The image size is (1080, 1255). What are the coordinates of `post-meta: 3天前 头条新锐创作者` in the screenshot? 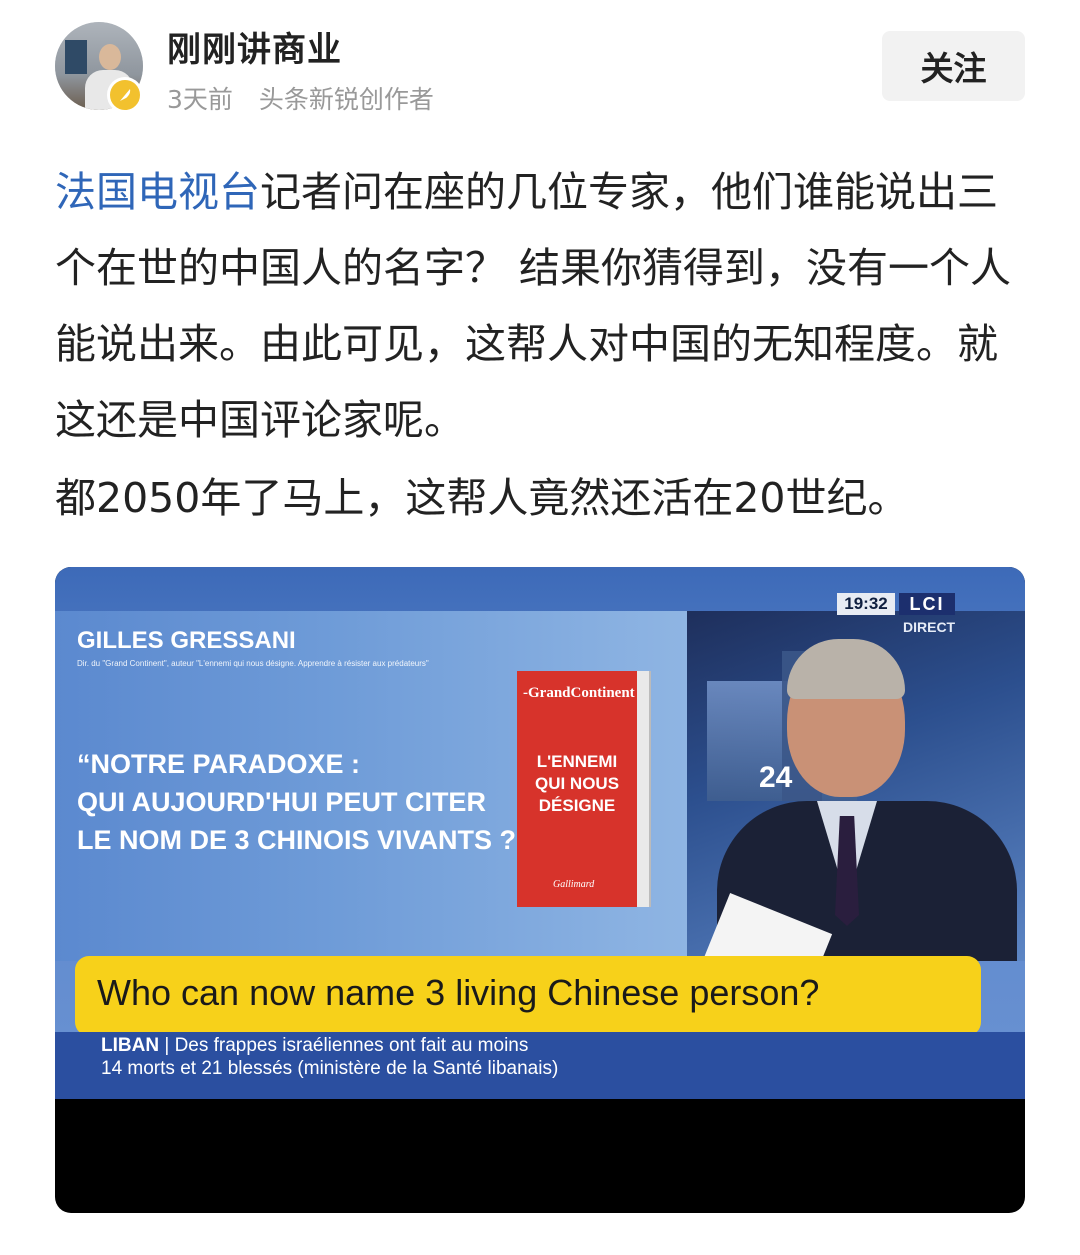 It's located at (309, 98).